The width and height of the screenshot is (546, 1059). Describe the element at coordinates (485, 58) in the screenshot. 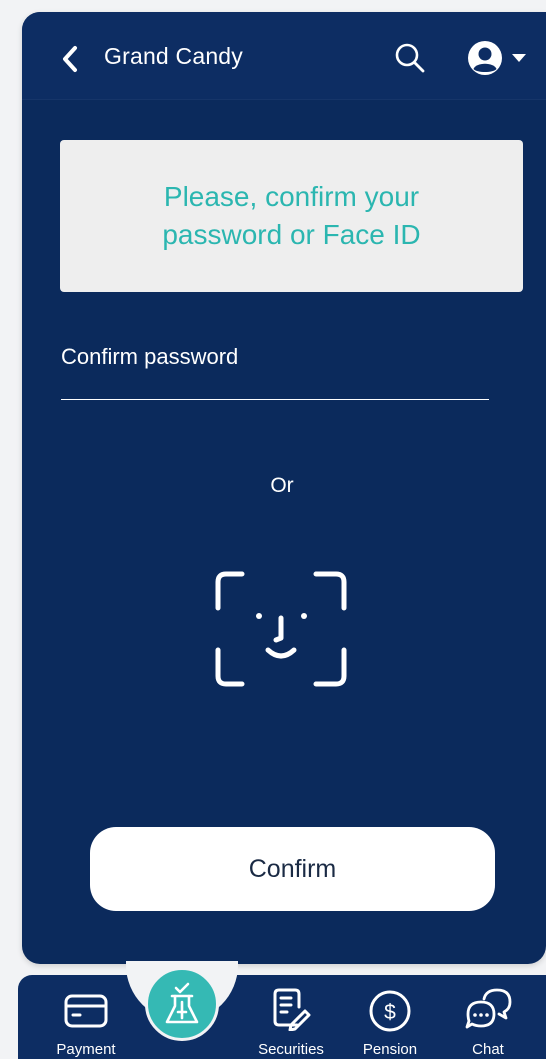

I see `user-circle-icon` at that location.